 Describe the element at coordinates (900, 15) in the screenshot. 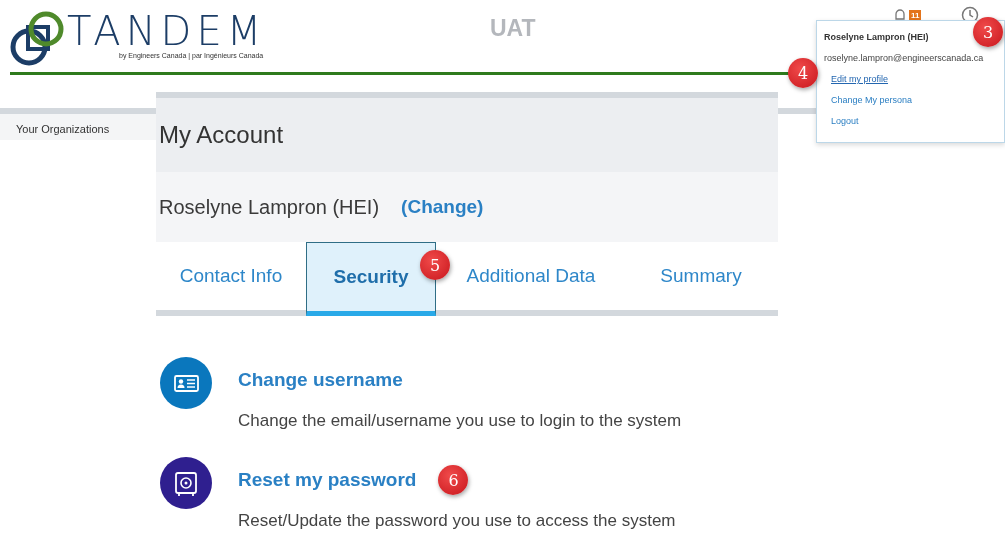

I see `bell-icon` at that location.